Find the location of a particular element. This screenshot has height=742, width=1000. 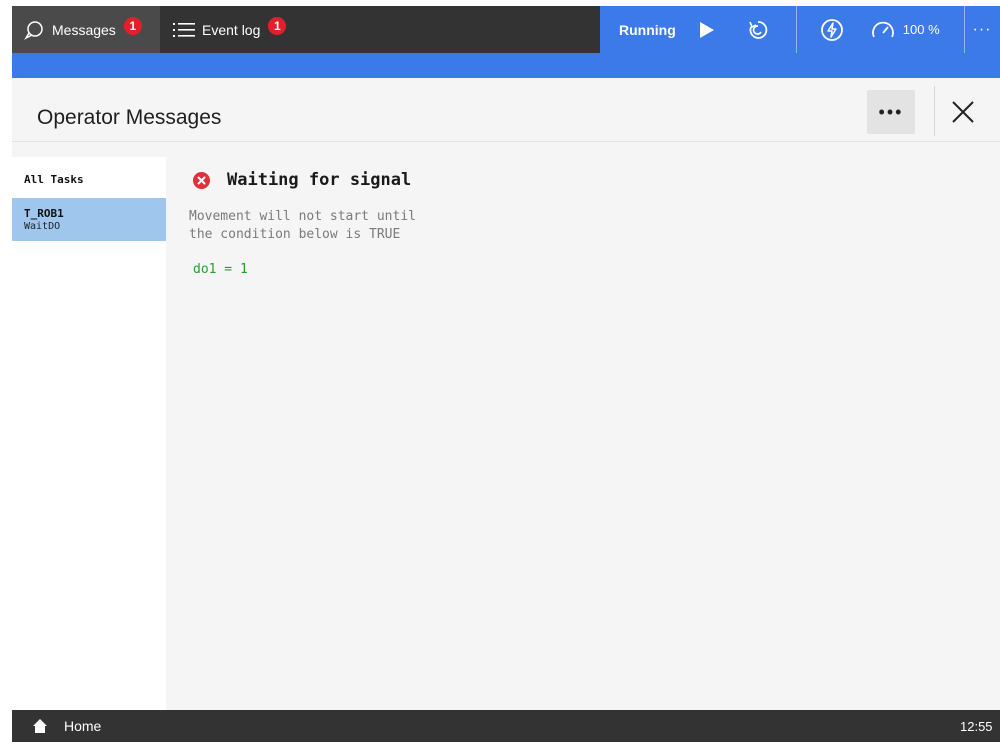

page-header: Operator Messages is located at coordinates (506, 110).